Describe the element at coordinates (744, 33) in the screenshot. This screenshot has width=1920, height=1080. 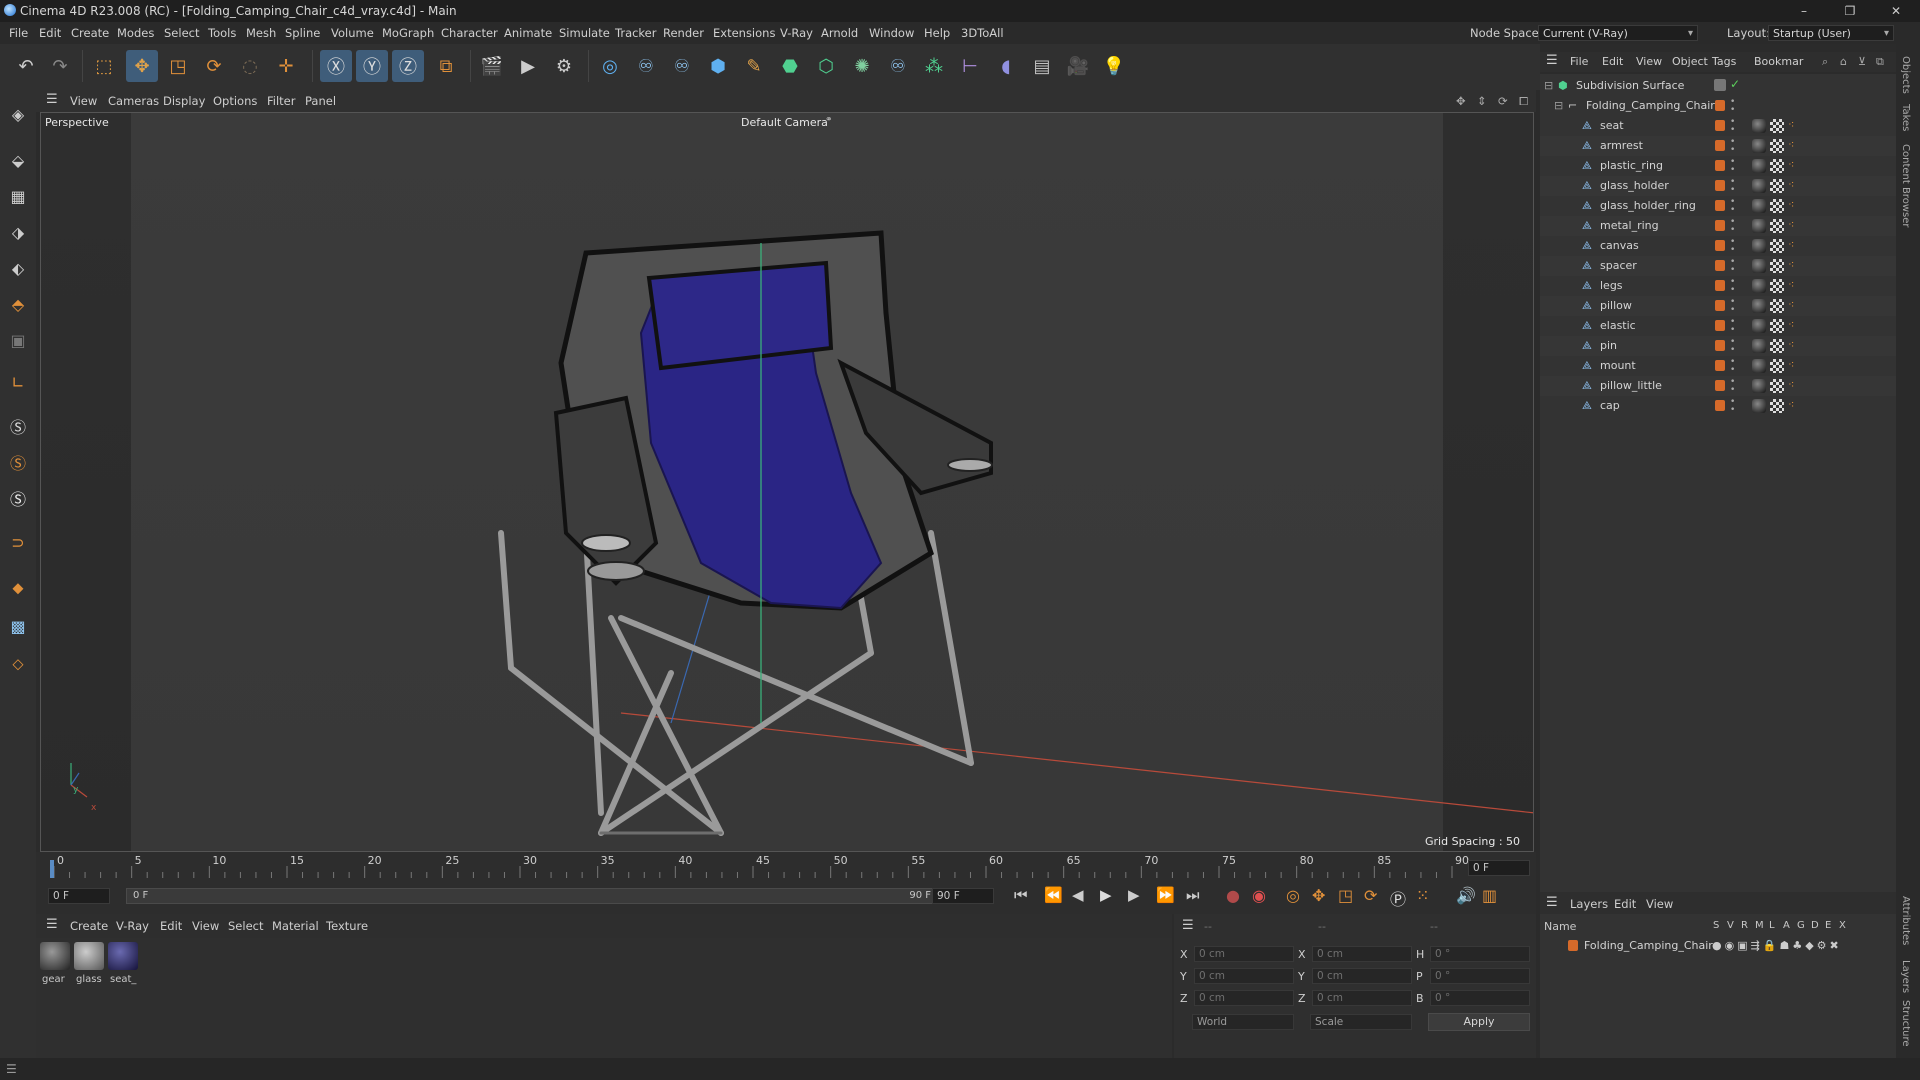
I see `menu-extensions: Extensions` at that location.